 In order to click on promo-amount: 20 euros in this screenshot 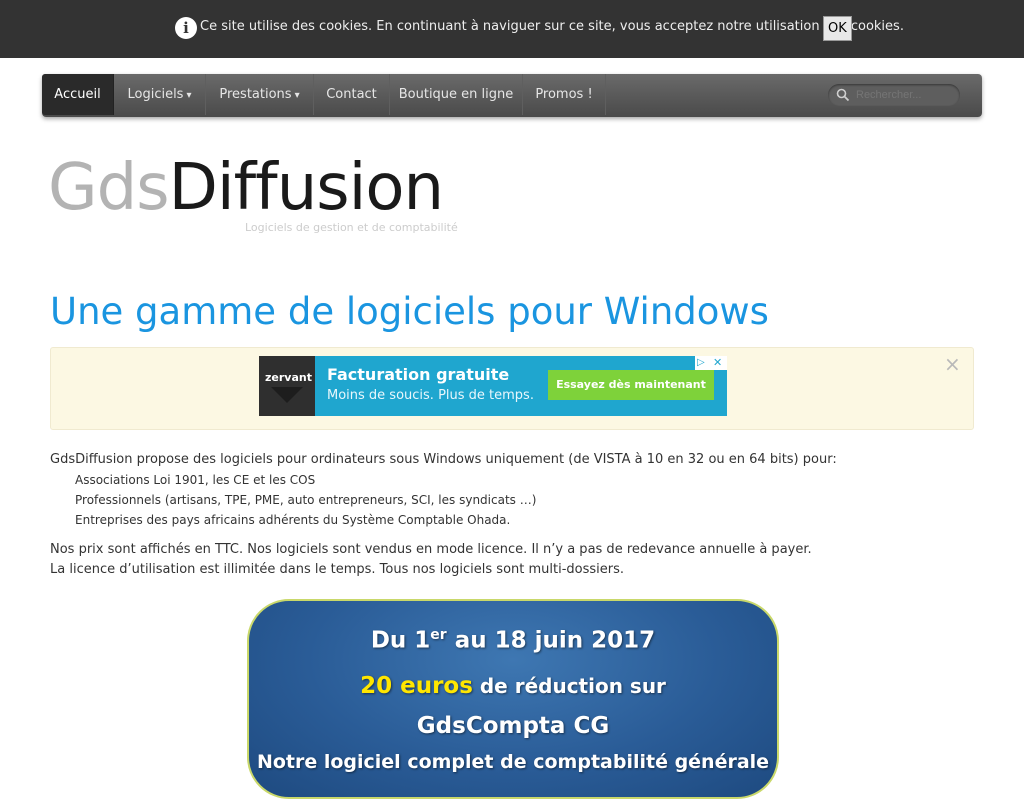, I will do `click(416, 686)`.